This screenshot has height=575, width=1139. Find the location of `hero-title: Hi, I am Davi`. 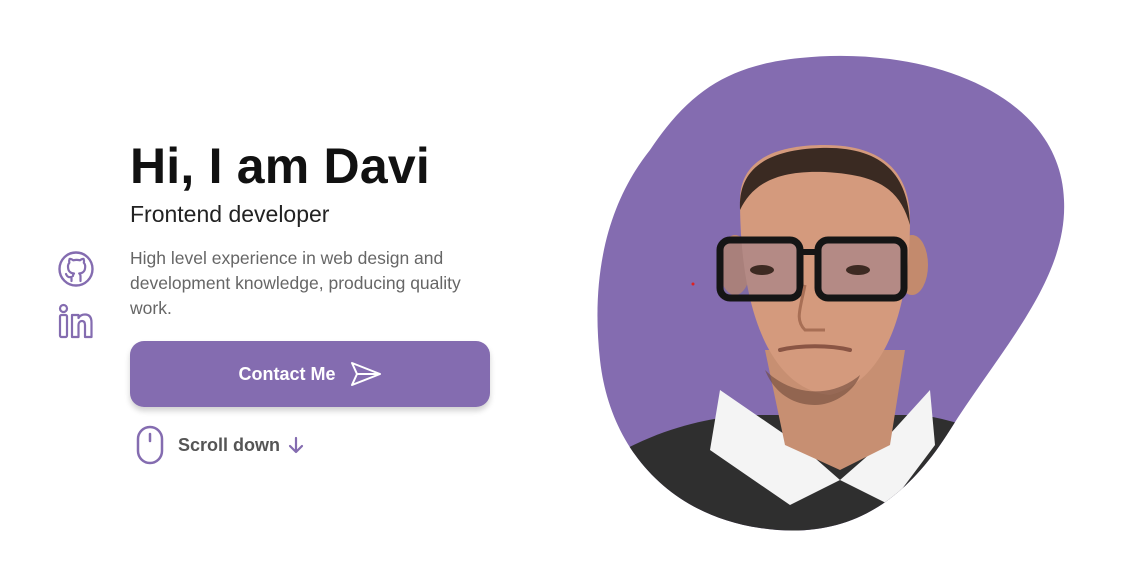

hero-title: Hi, I am Davi is located at coordinates (280, 166).